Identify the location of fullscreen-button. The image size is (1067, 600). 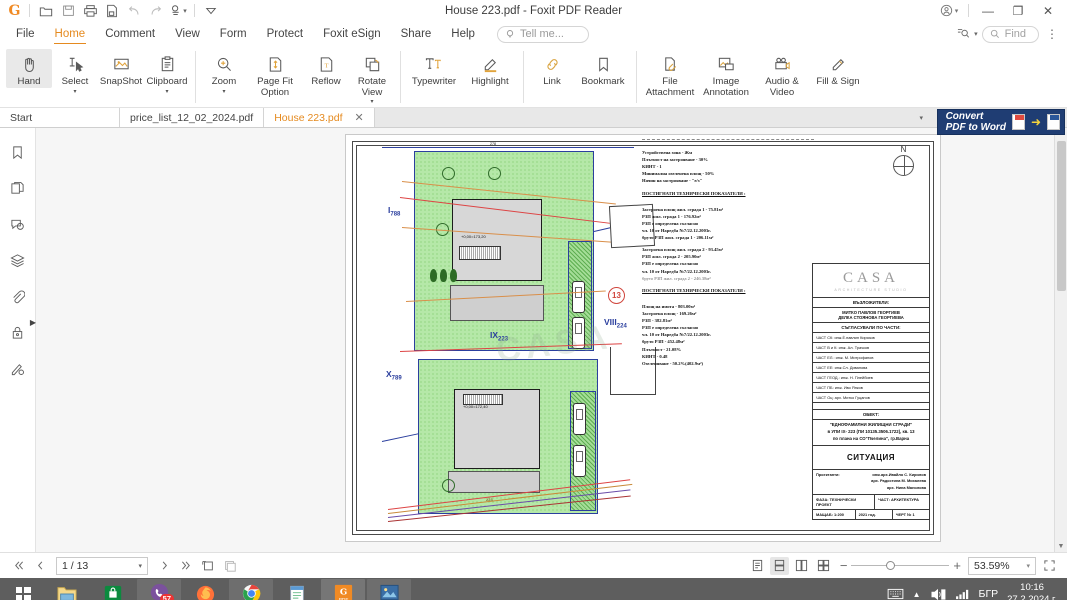
(1049, 566).